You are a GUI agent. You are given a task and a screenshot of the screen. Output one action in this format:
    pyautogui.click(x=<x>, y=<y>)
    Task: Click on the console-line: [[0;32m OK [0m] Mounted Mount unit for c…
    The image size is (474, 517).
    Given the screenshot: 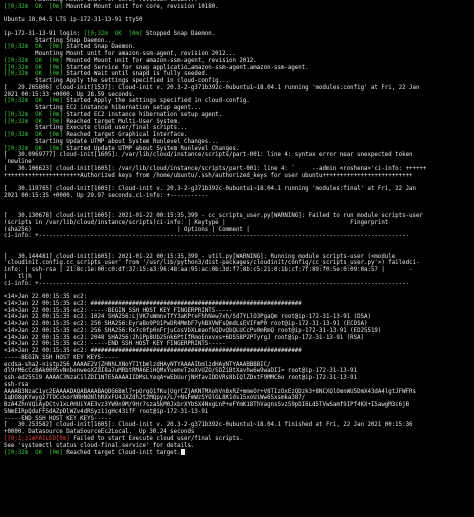 What is the action you would take?
    pyautogui.click(x=111, y=6)
    